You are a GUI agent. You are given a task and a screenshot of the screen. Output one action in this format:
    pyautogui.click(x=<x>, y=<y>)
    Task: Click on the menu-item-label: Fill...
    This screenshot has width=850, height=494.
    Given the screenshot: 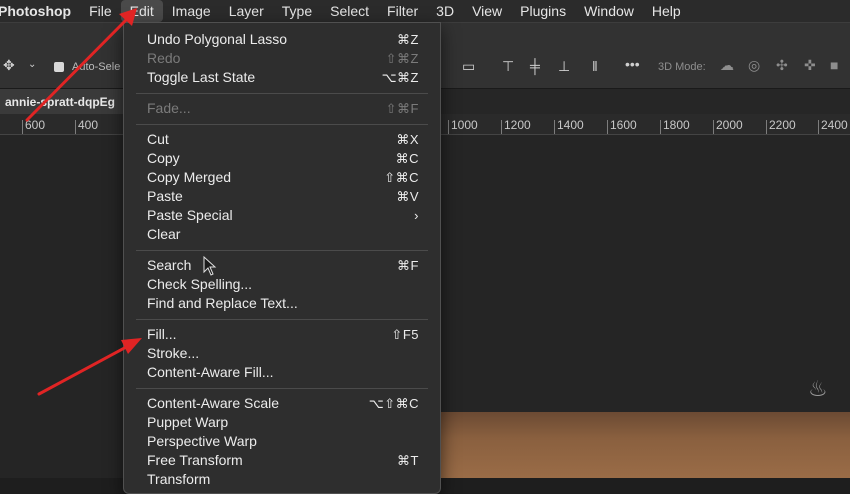 What is the action you would take?
    pyautogui.click(x=162, y=334)
    